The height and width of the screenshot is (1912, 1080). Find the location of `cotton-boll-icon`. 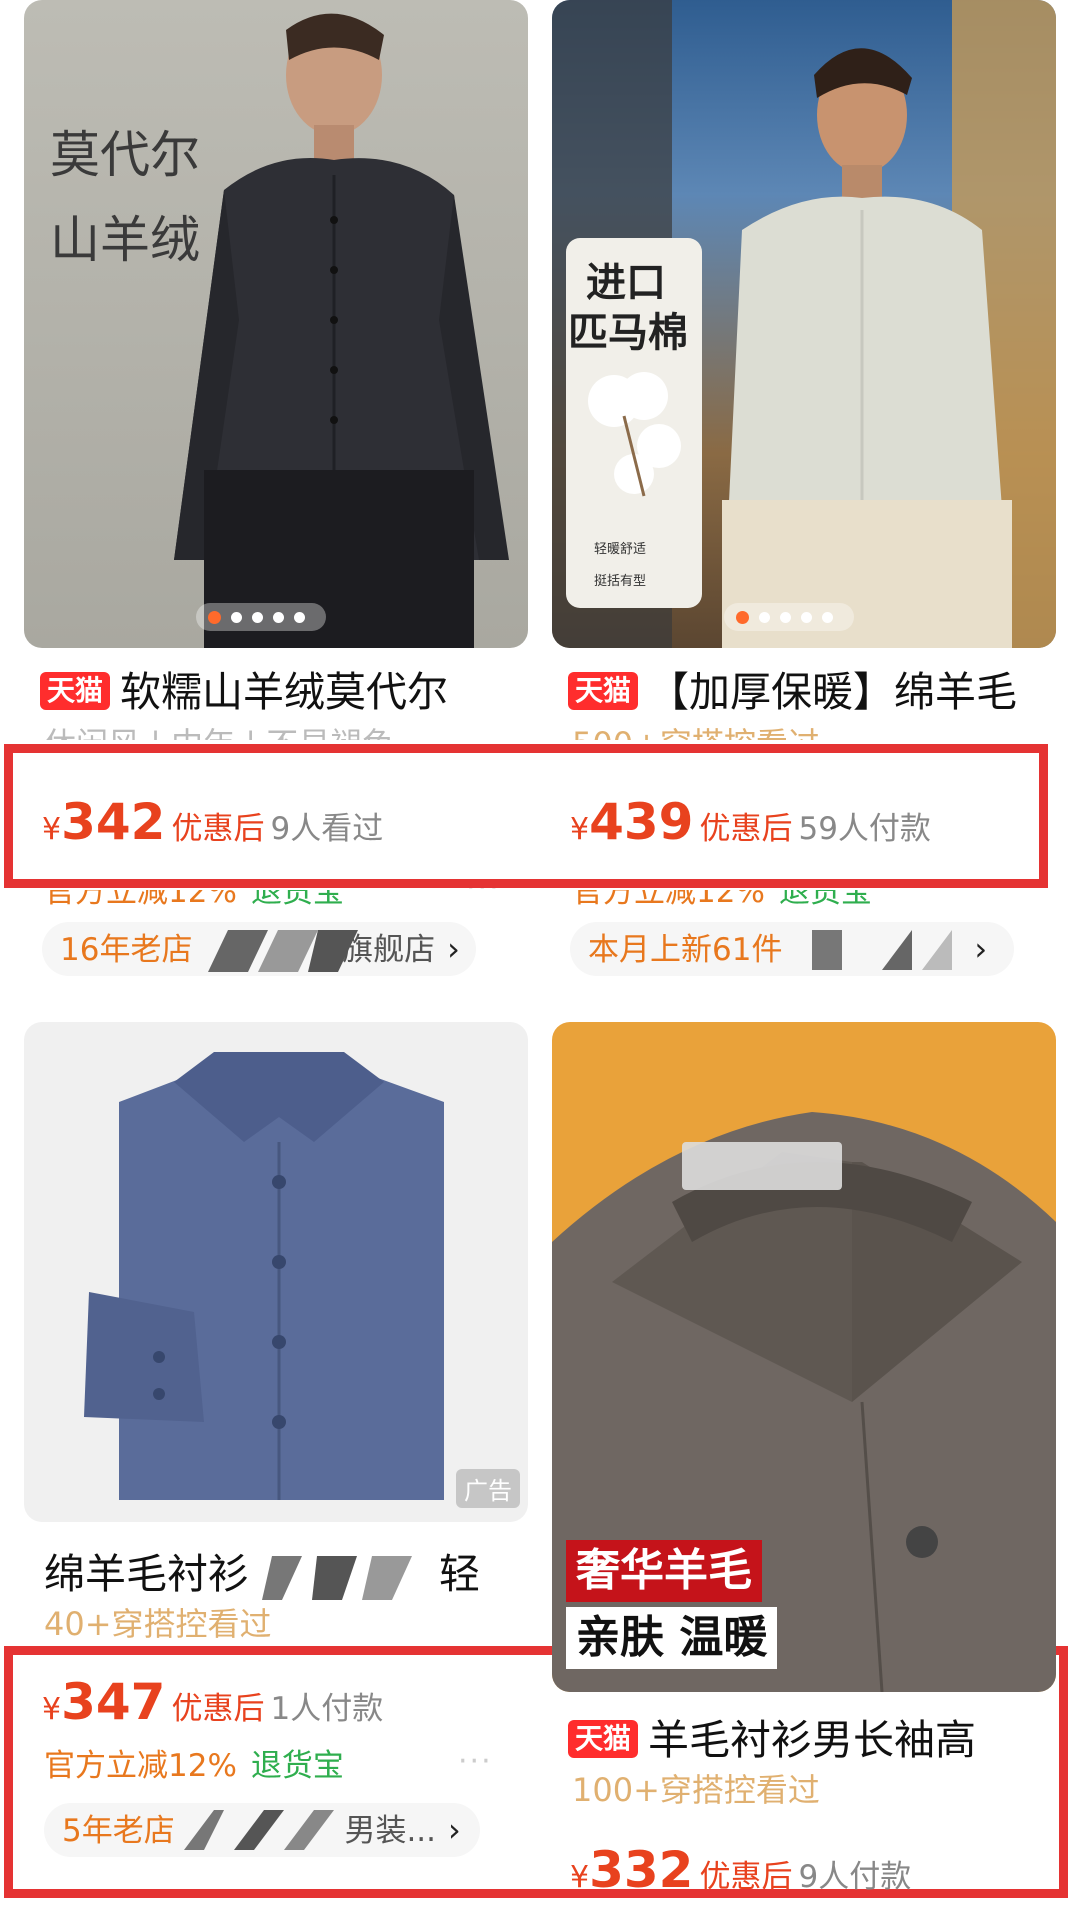

cotton-boll-icon is located at coordinates (634, 434).